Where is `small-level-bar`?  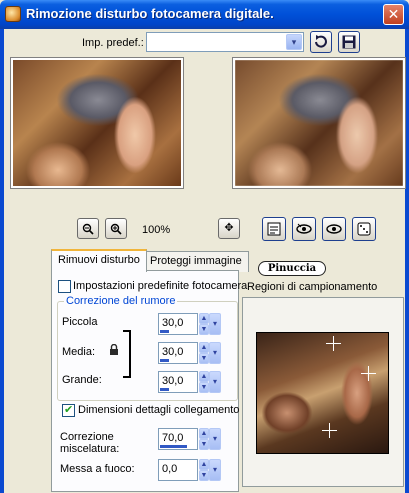 small-level-bar is located at coordinates (164, 331).